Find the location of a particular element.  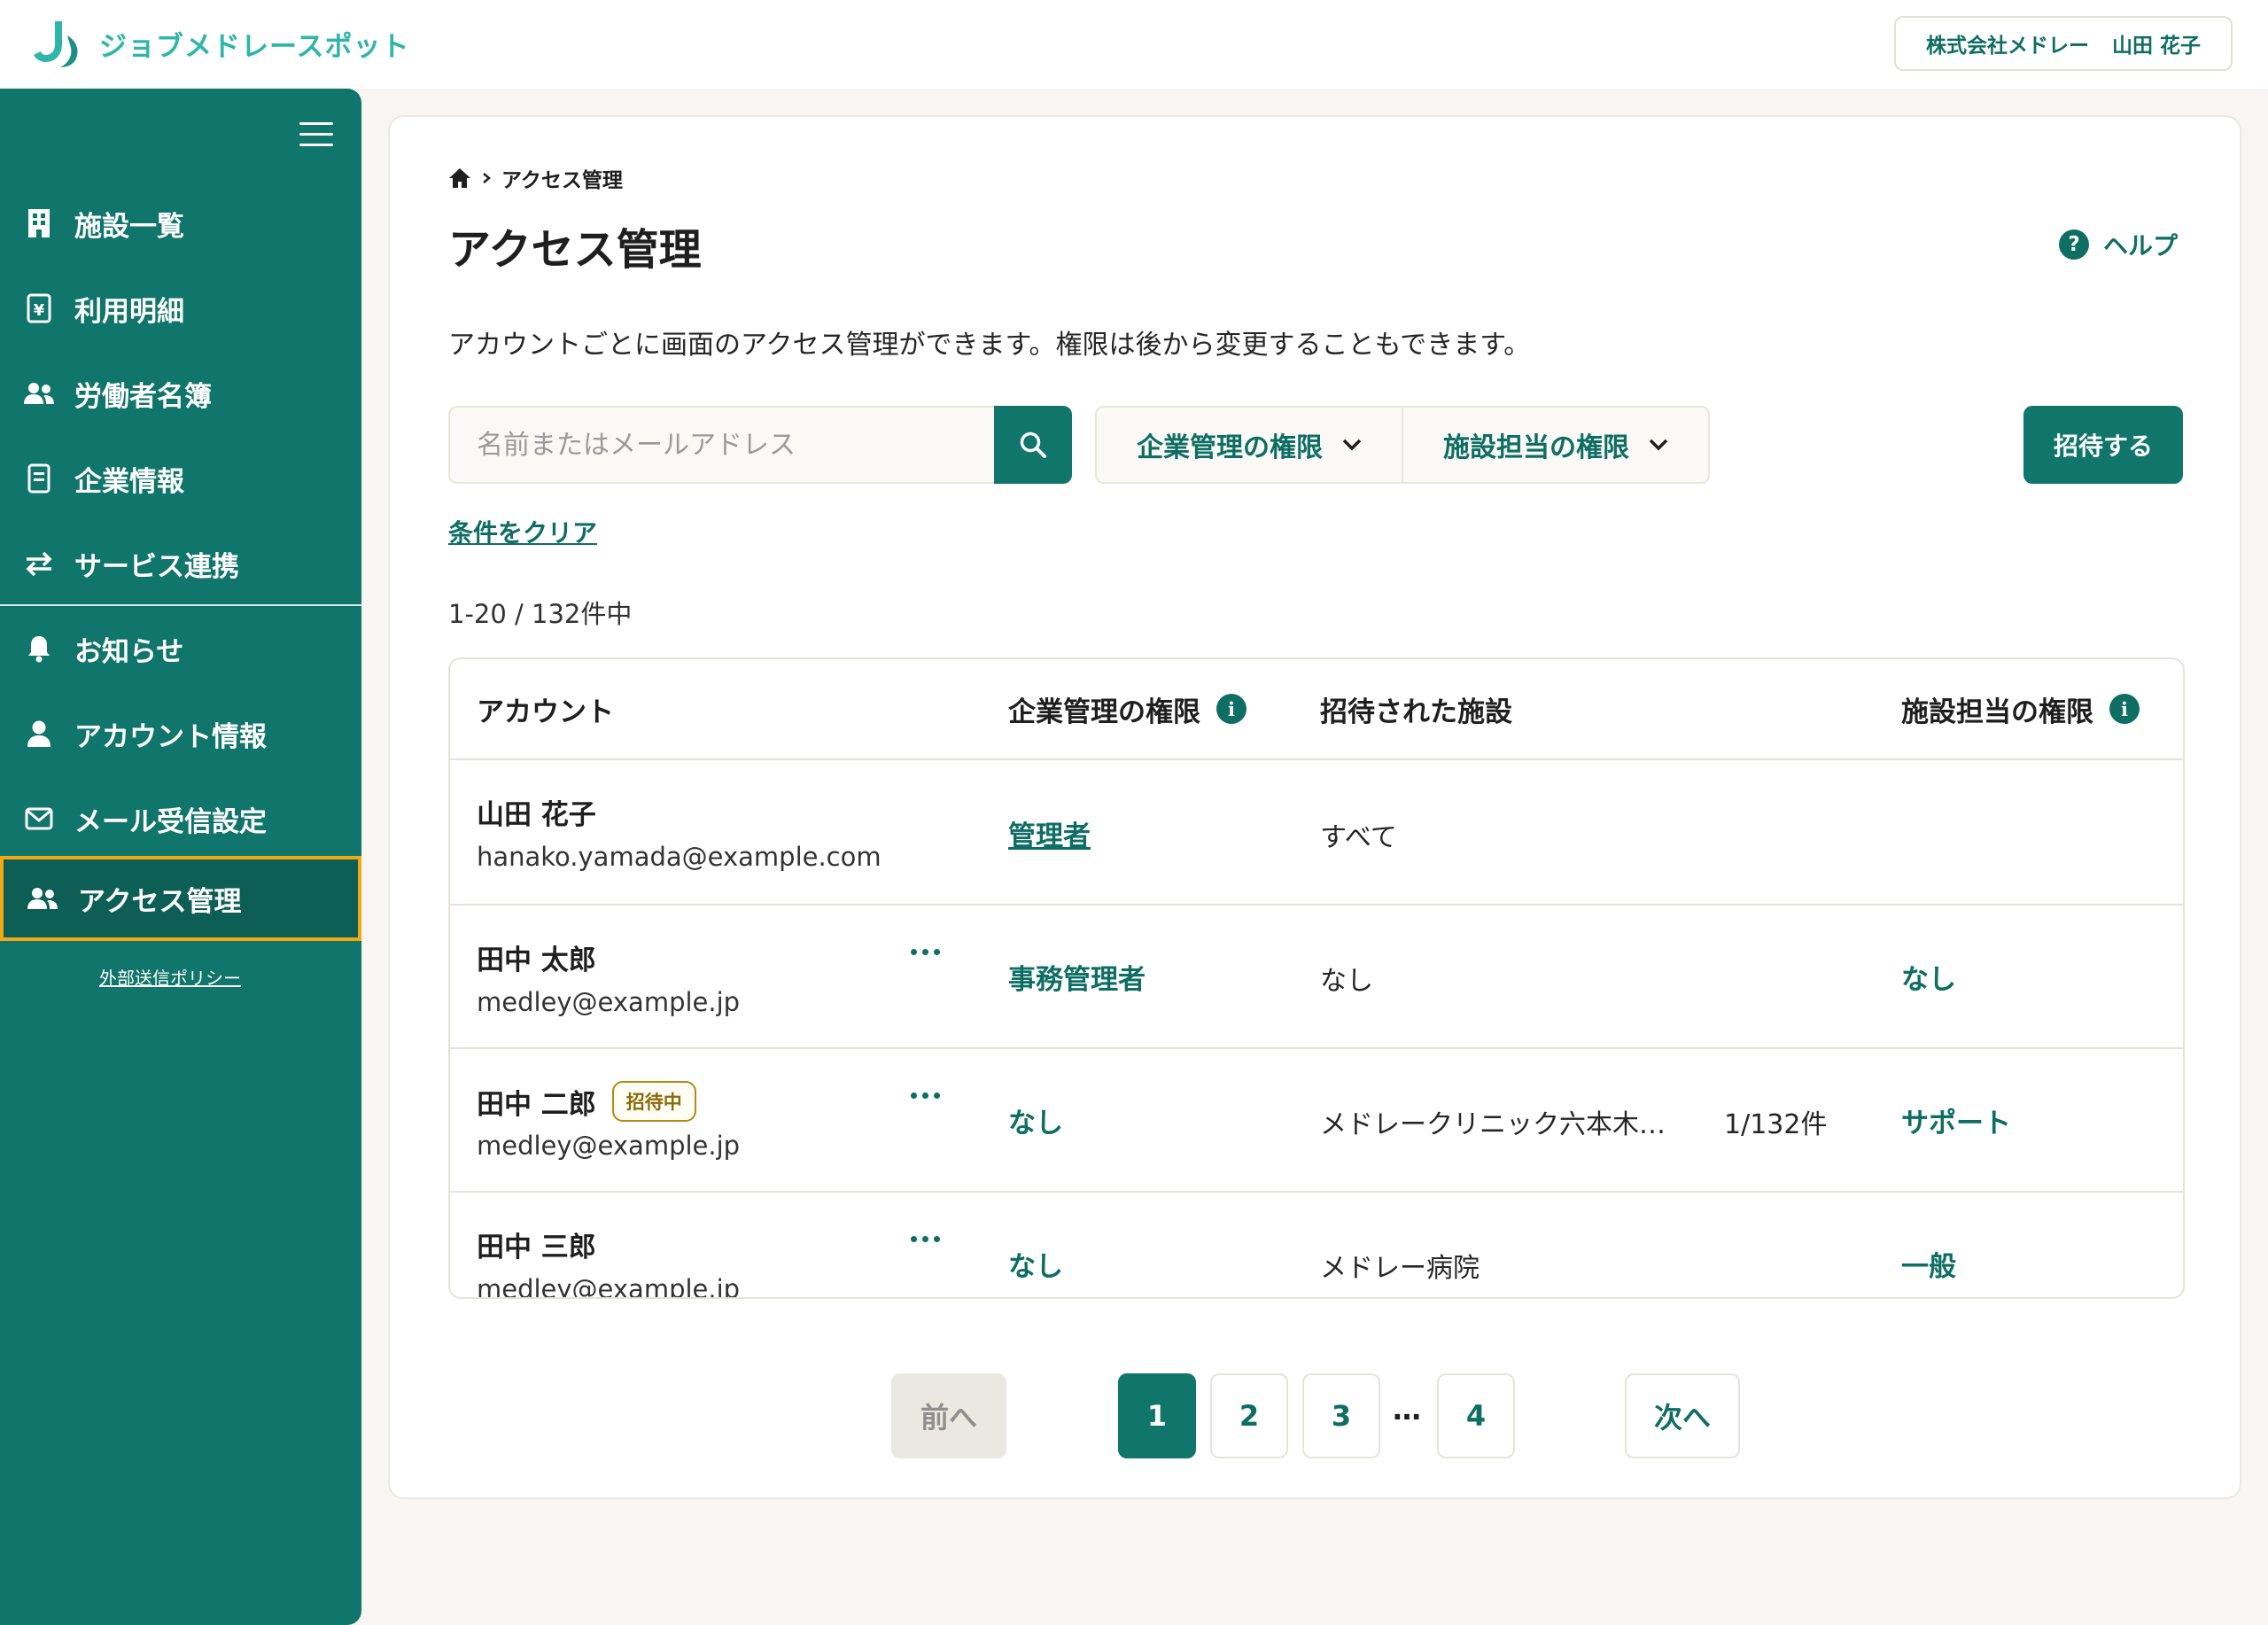

sidebar-item-label: お知らせ is located at coordinates (129, 651).